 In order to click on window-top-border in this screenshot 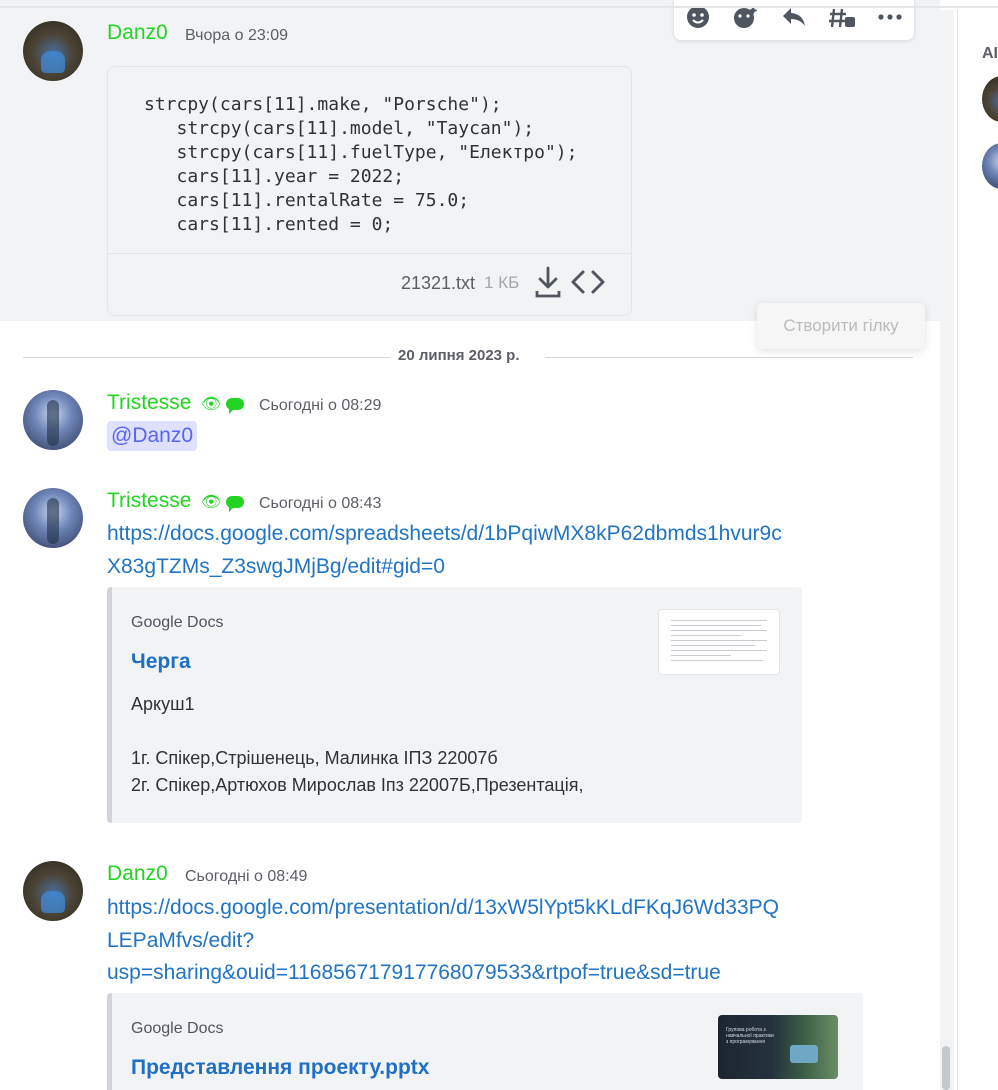, I will do `click(499, 7)`.